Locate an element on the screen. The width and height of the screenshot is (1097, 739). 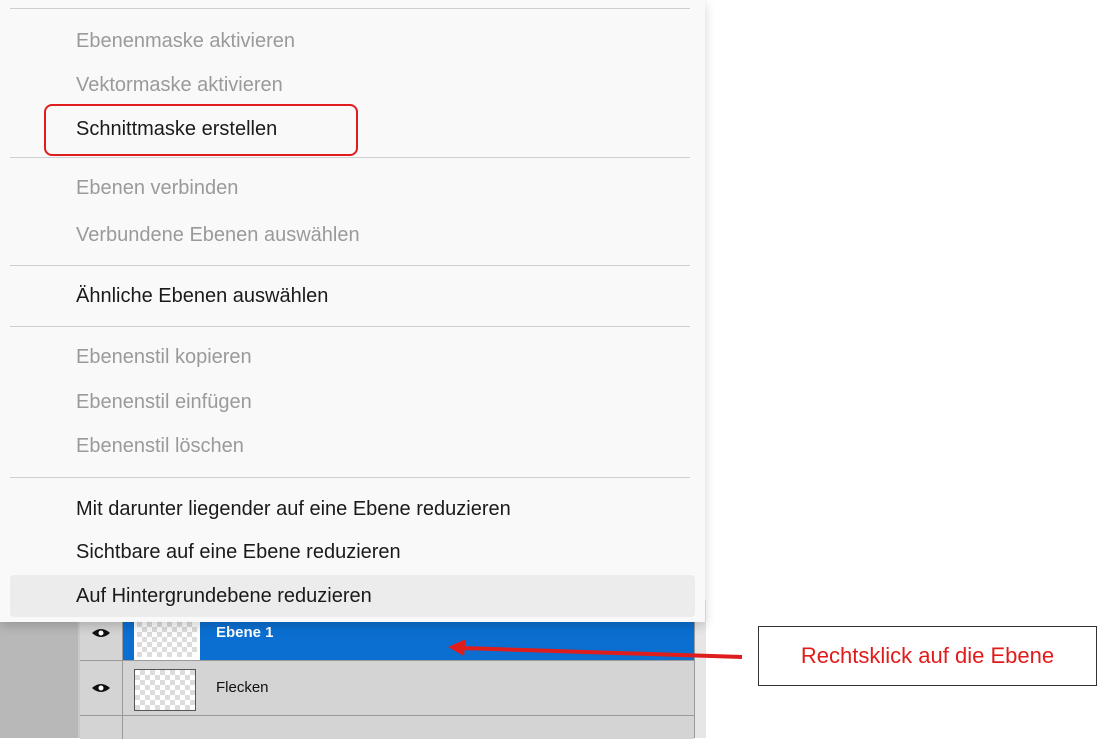
layer-name: Flecken is located at coordinates (242, 687).